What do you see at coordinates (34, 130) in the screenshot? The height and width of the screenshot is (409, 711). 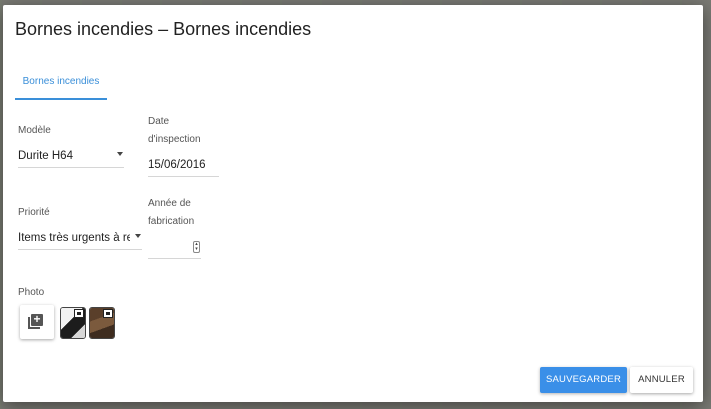 I see `modele-label: Modèle` at bounding box center [34, 130].